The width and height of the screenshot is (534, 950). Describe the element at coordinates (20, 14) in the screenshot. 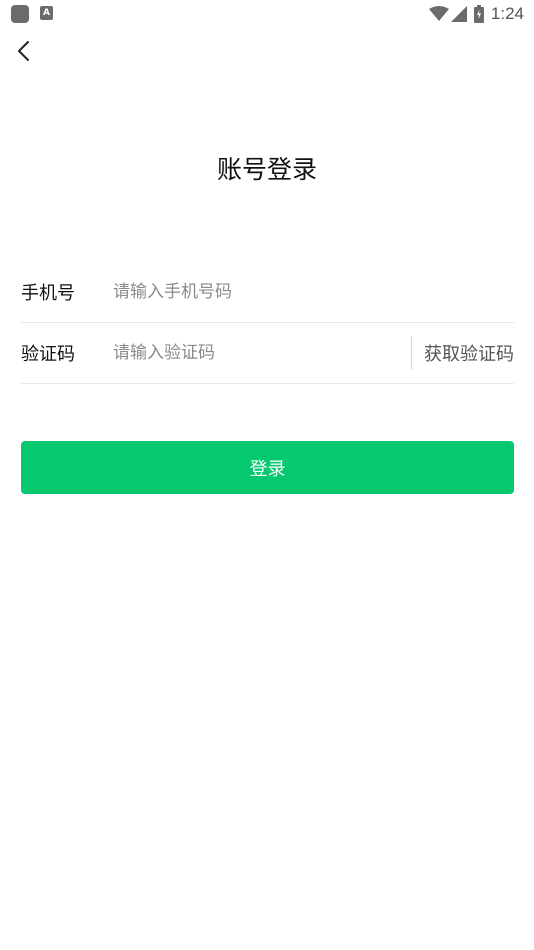

I see `app-icon` at that location.